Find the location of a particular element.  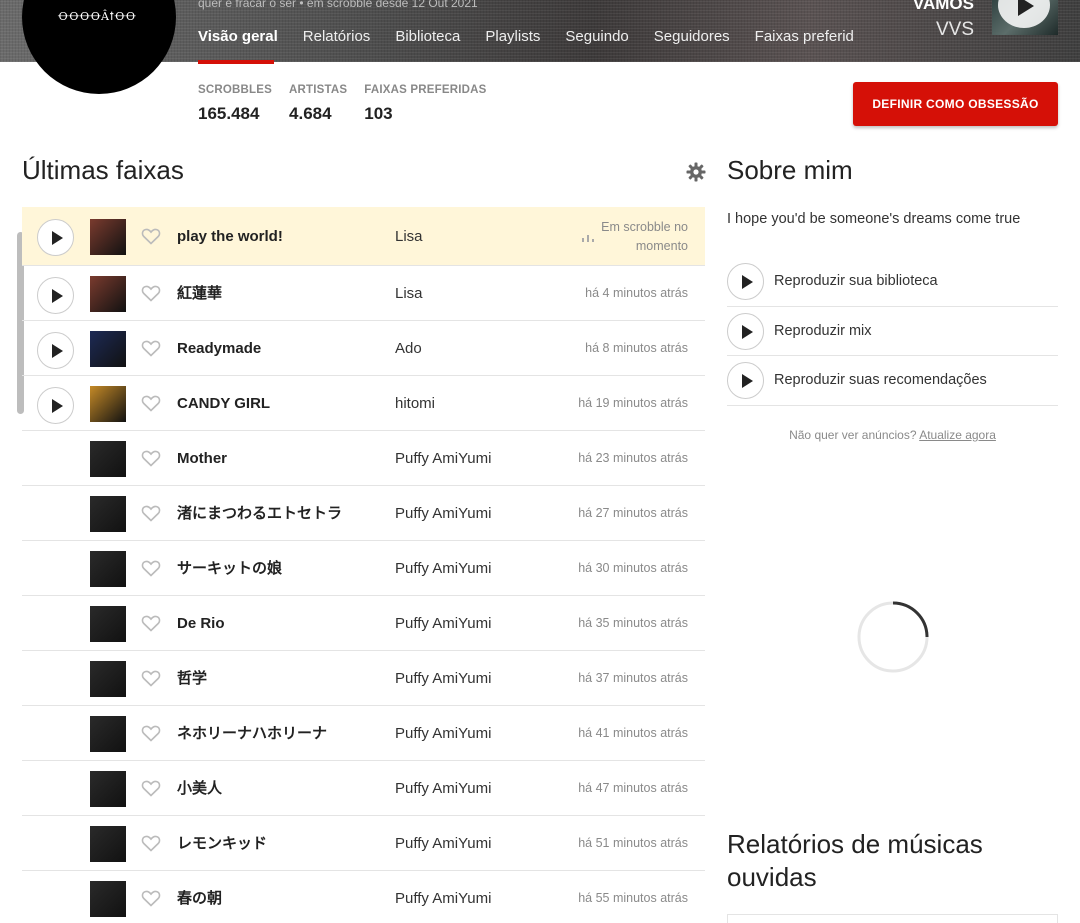

track-name: 紅蓮華 is located at coordinates (199, 293).